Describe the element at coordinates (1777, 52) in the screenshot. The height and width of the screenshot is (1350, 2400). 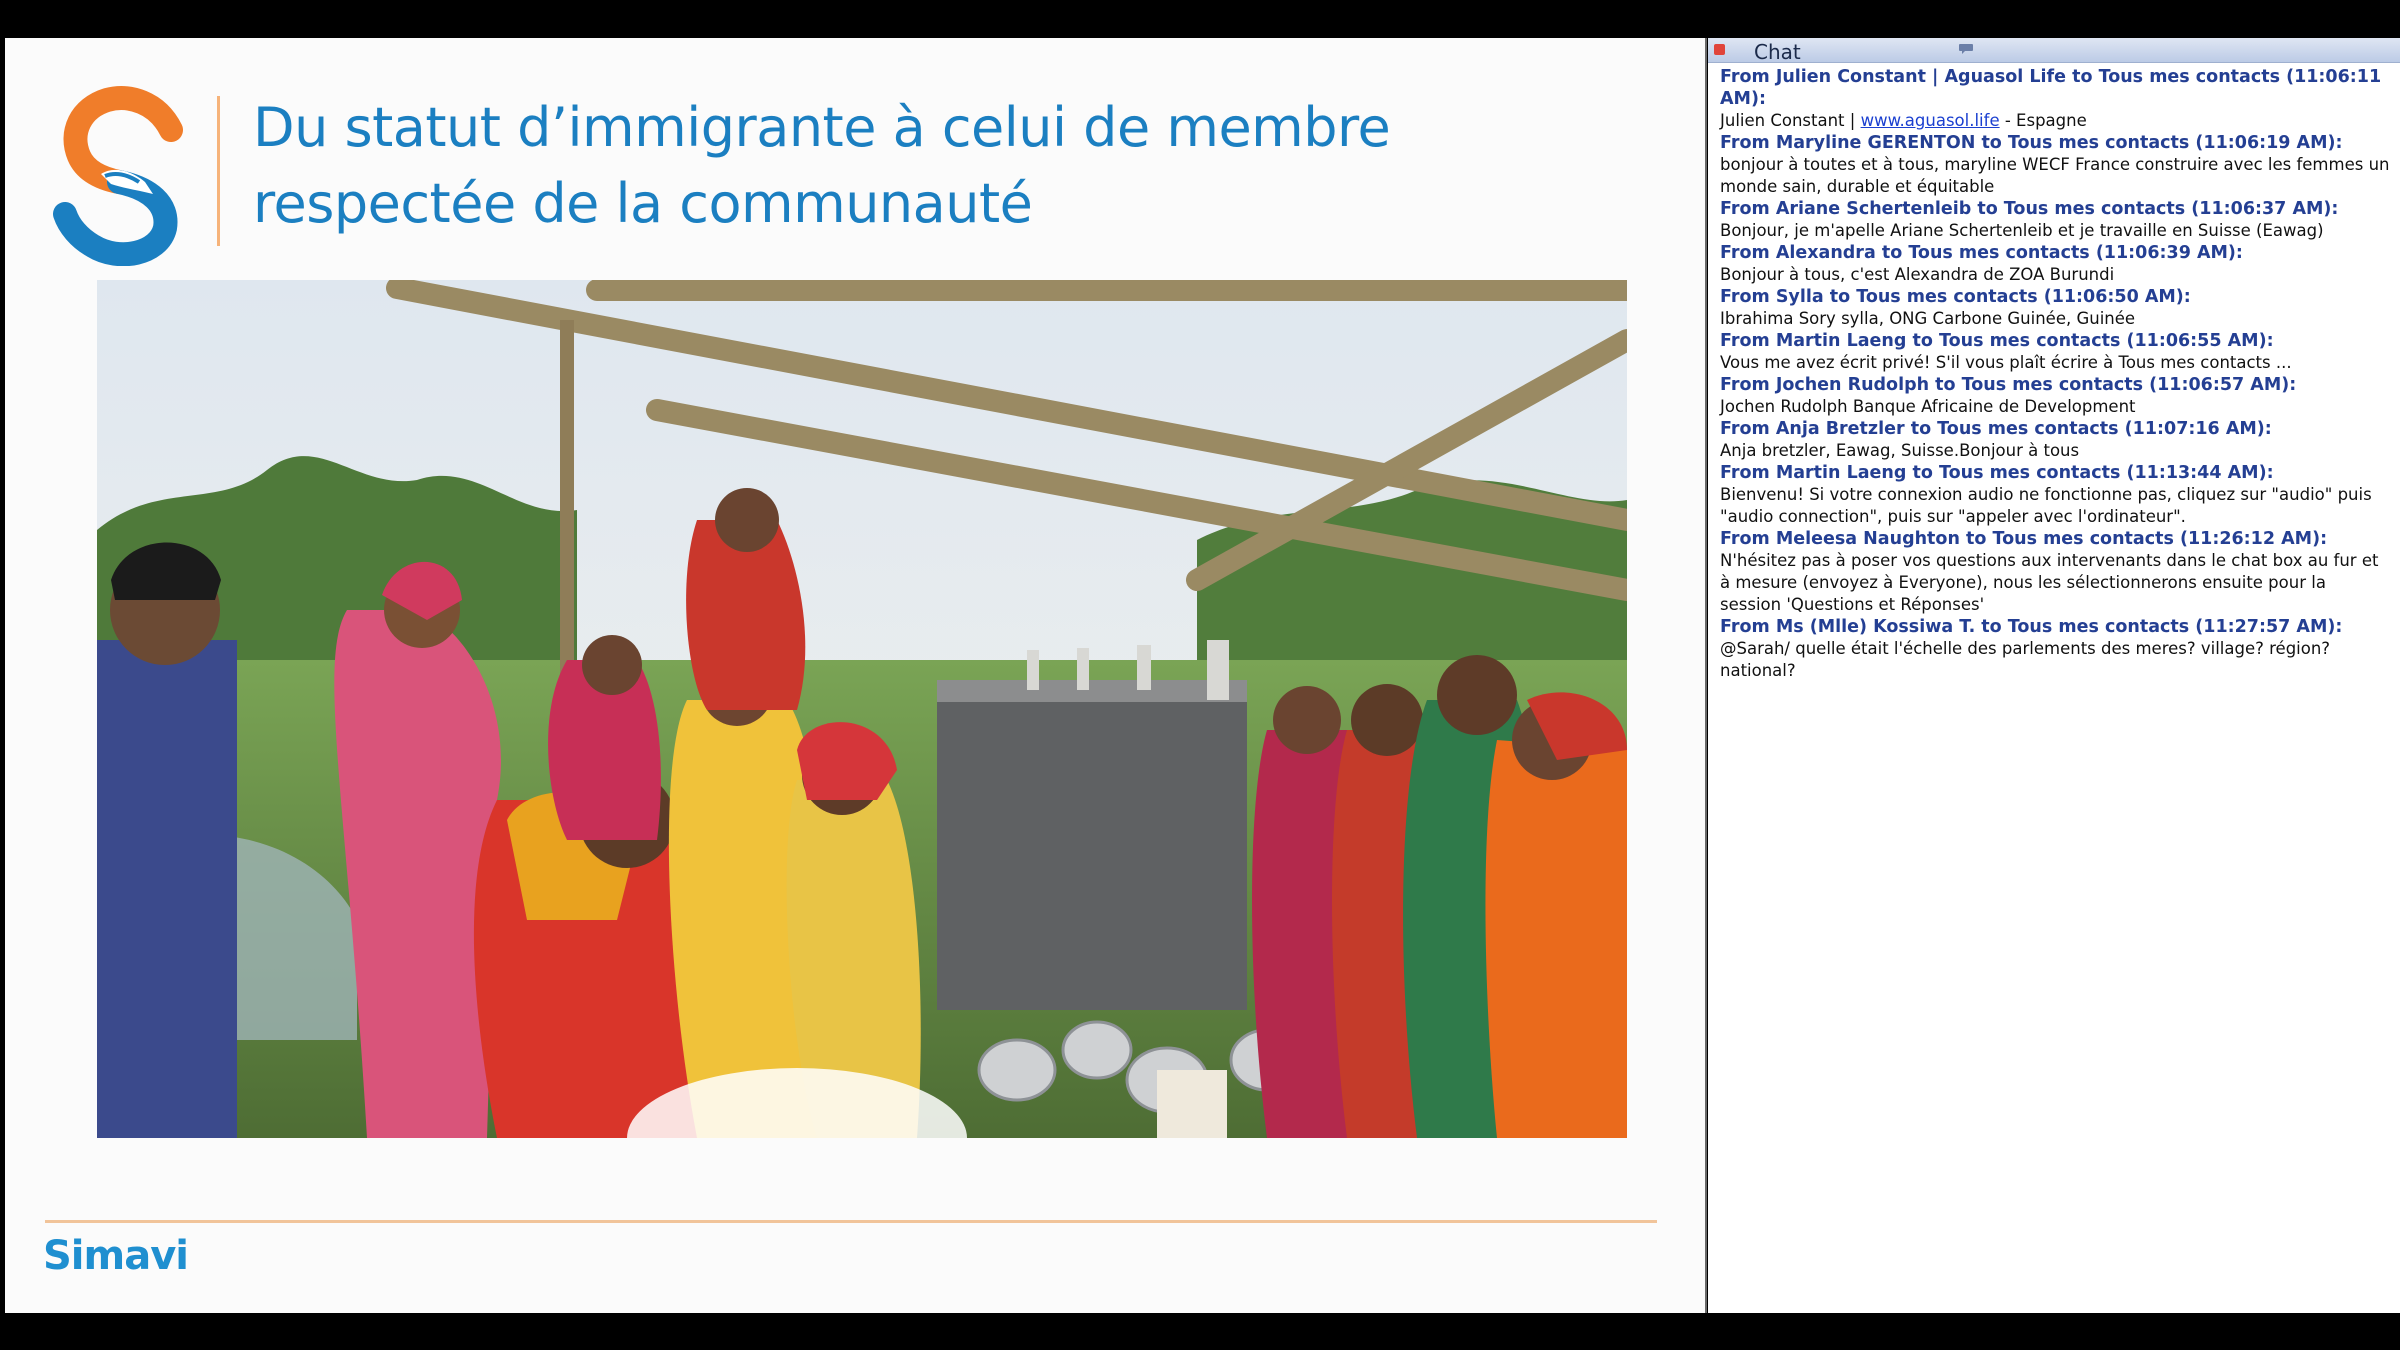
I see `chat-title: Chat` at that location.